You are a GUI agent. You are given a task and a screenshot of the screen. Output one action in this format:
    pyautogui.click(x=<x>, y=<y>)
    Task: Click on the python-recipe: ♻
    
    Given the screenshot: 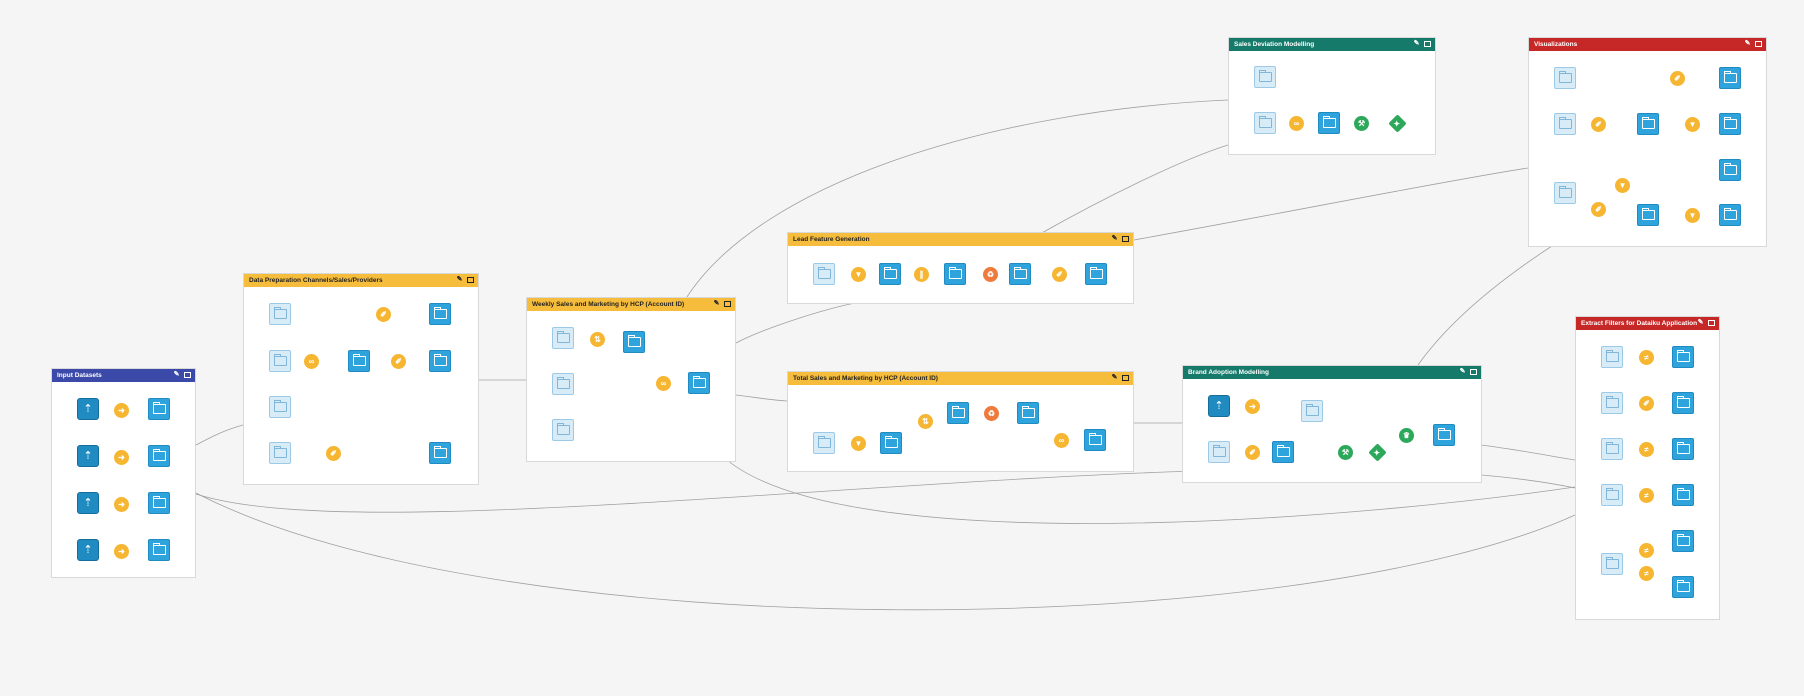 What is the action you would take?
    pyautogui.click(x=990, y=274)
    